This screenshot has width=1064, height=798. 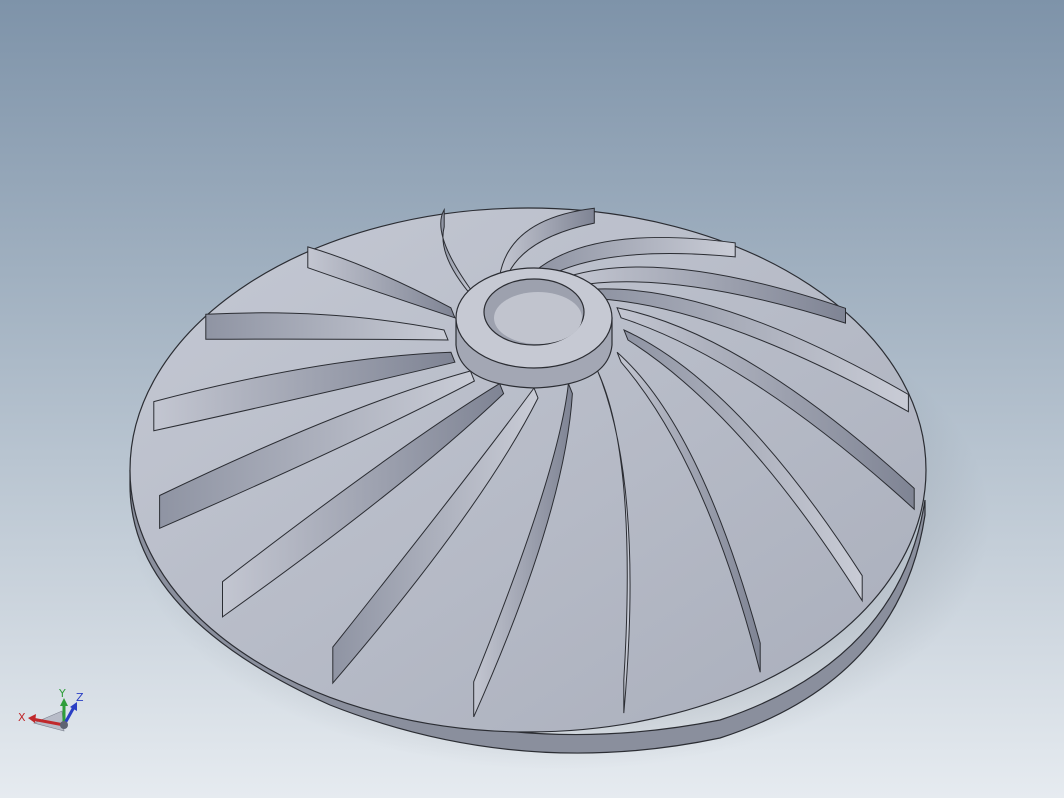 What do you see at coordinates (80, 697) in the screenshot?
I see `z-axis-label: Z` at bounding box center [80, 697].